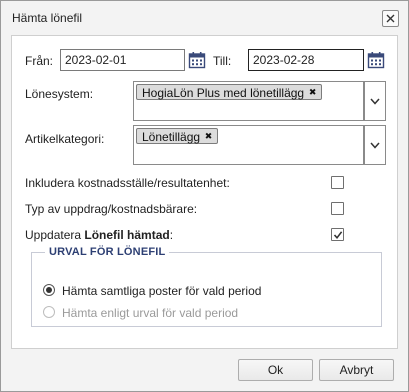 This screenshot has height=392, width=409. I want to click on artikelkategori-tag: Lönetillägg ✖, so click(177, 136).